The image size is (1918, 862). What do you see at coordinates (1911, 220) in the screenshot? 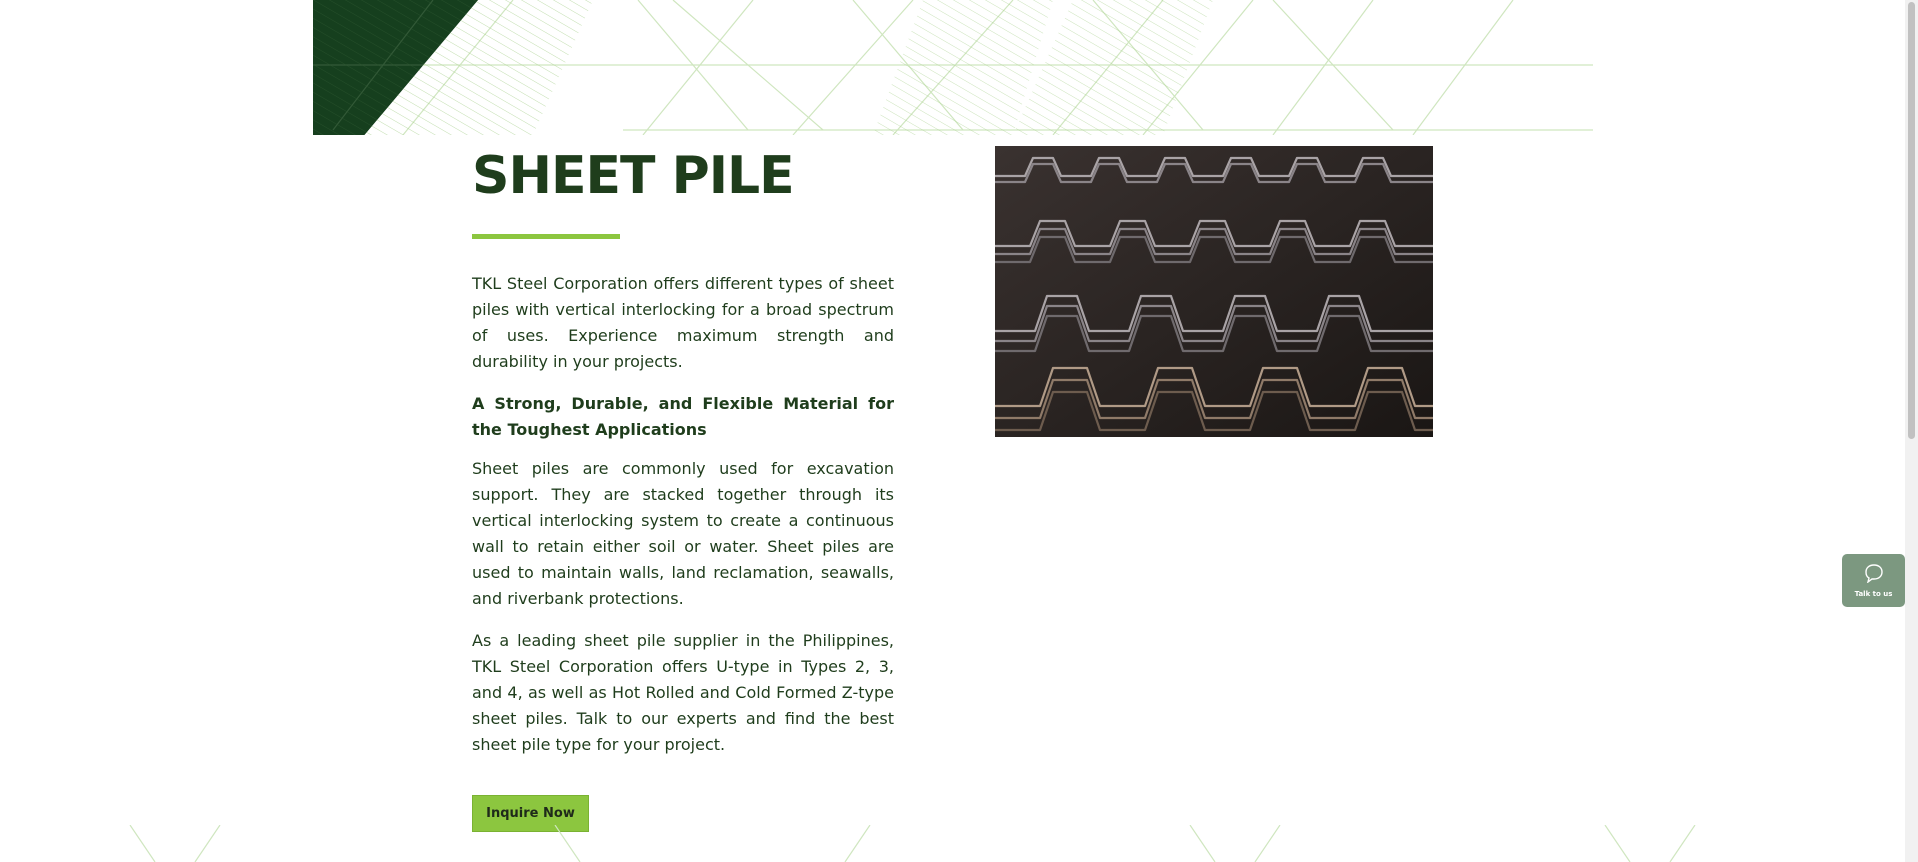
I see `scrollbar-thumb` at bounding box center [1911, 220].